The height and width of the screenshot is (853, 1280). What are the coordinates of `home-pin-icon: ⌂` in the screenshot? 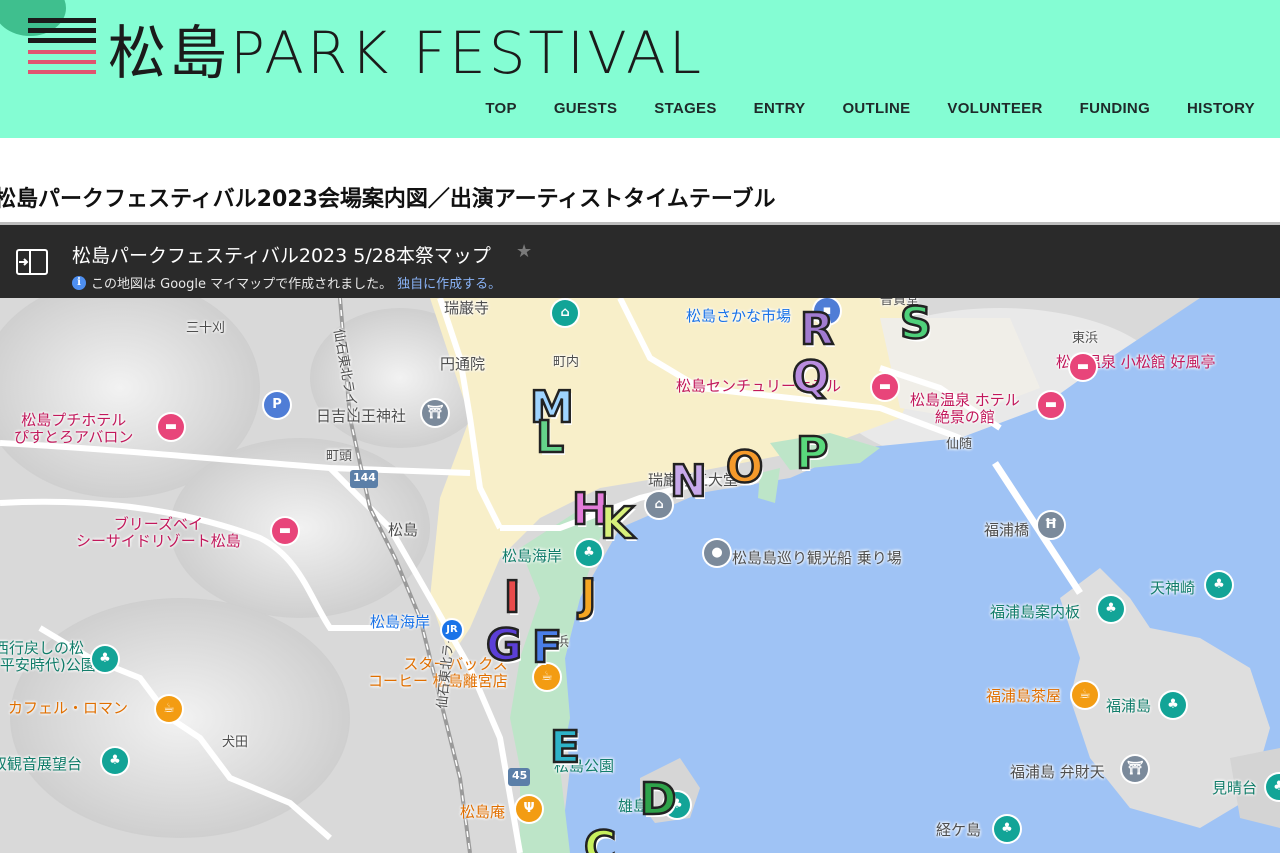 It's located at (659, 505).